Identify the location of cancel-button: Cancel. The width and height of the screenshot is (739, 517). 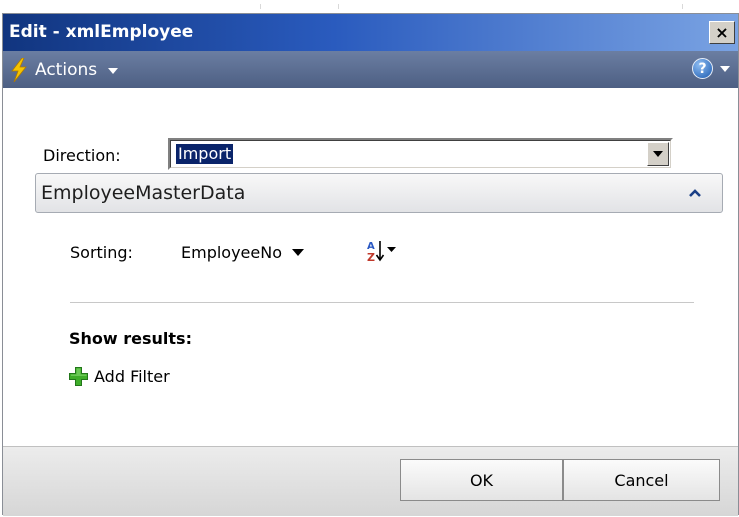
(641, 480).